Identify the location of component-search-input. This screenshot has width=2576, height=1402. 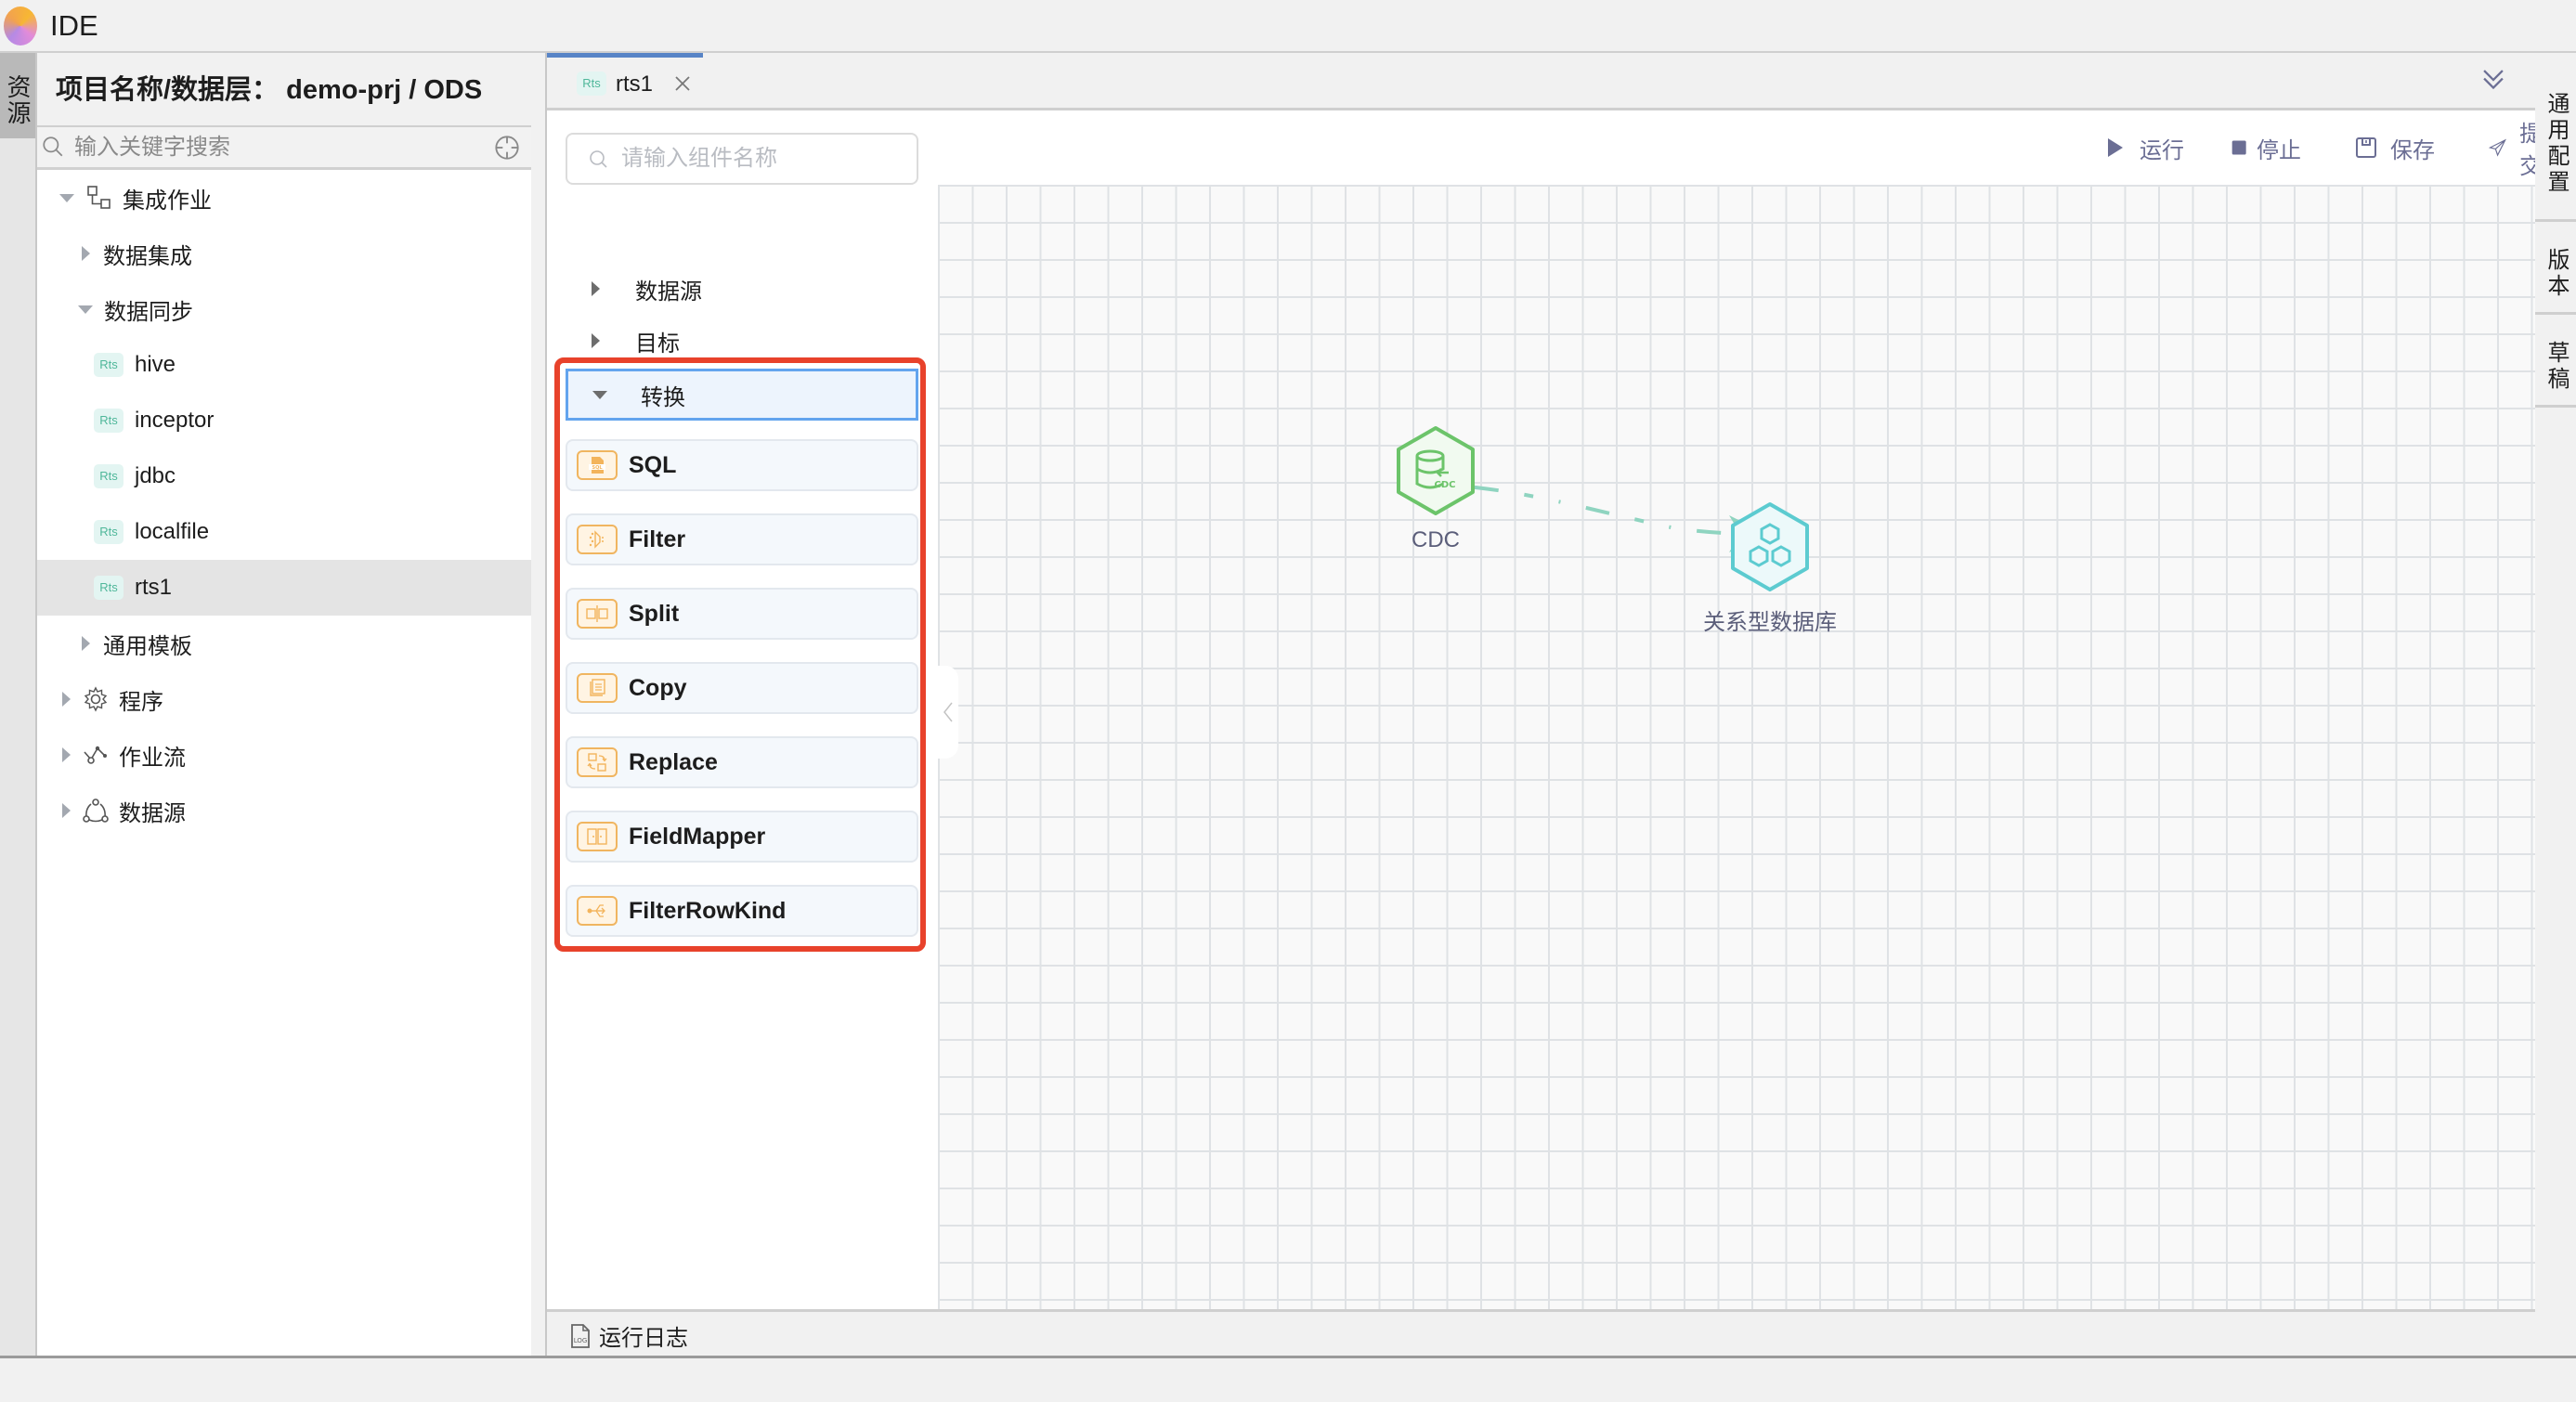
(760, 158).